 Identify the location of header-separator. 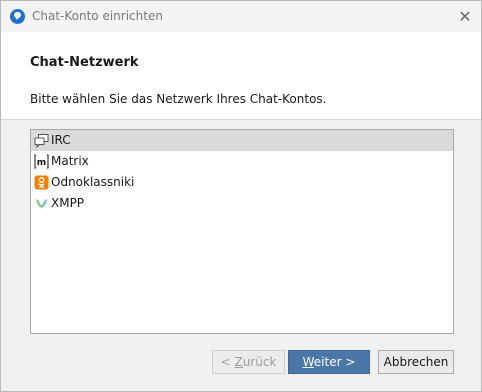
(241, 119).